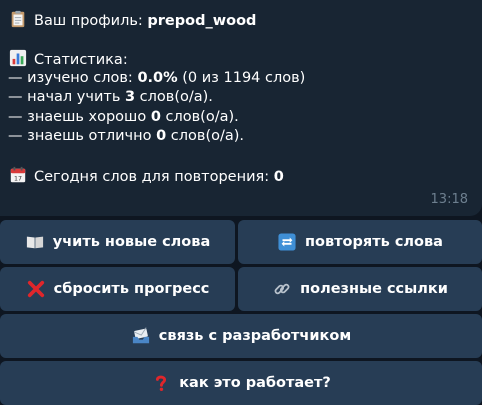 The width and height of the screenshot is (482, 405). Describe the element at coordinates (35, 289) in the screenshot. I see `red-cross-icon` at that location.